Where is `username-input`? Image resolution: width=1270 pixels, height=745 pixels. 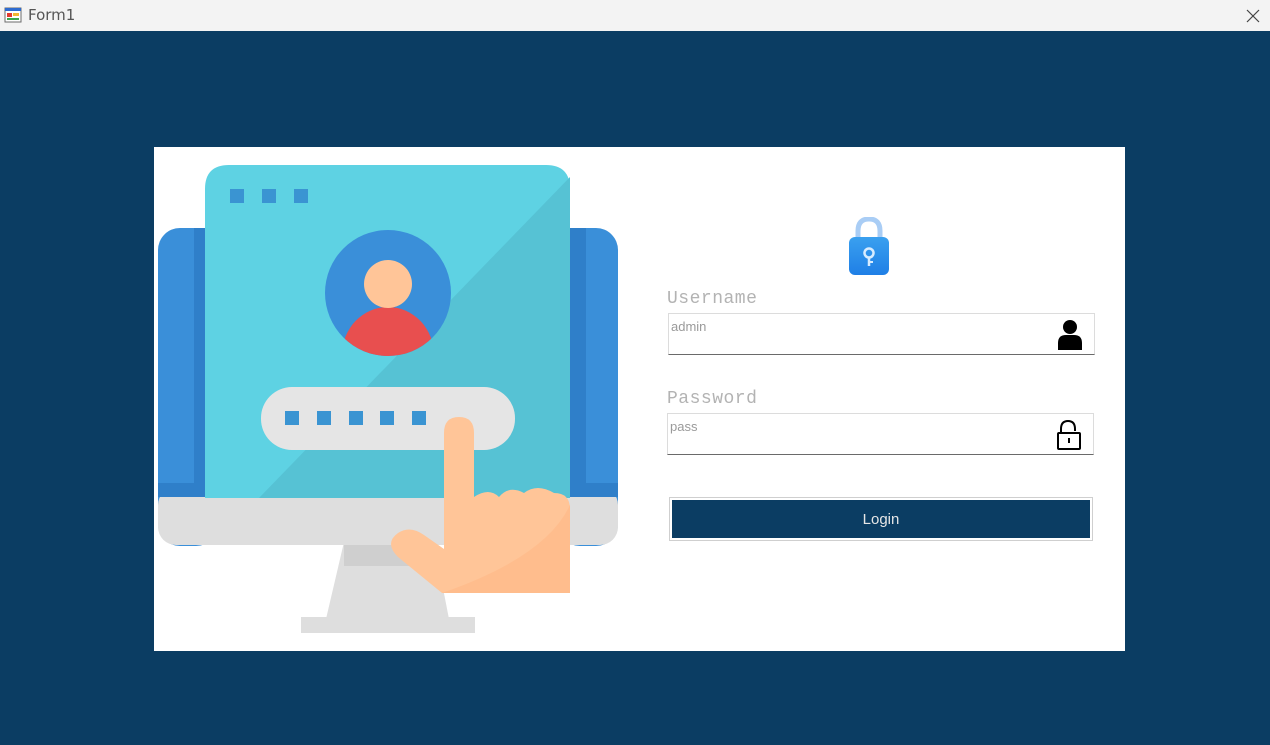 username-input is located at coordinates (856, 326).